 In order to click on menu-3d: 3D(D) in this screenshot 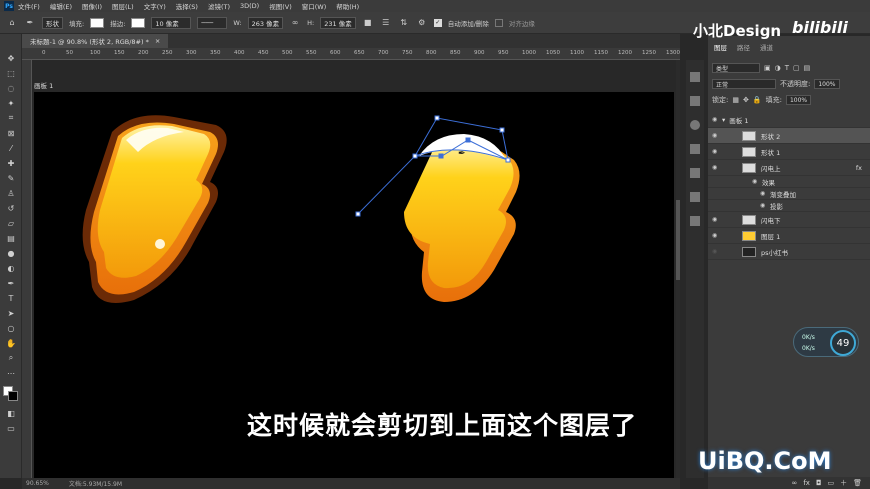, I will do `click(249, 6)`.